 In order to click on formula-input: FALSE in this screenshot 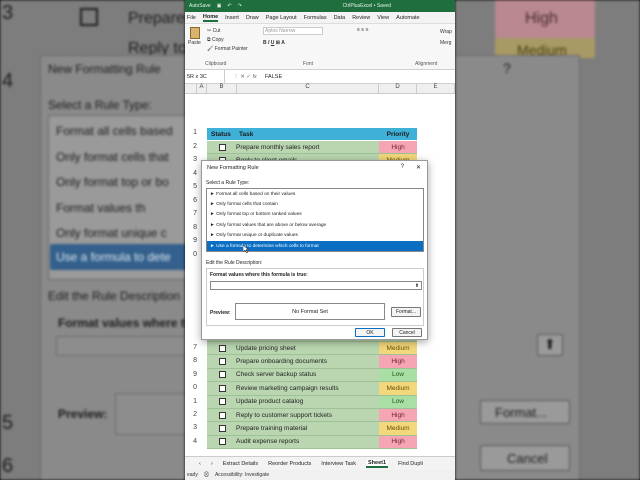, I will do `click(273, 77)`.